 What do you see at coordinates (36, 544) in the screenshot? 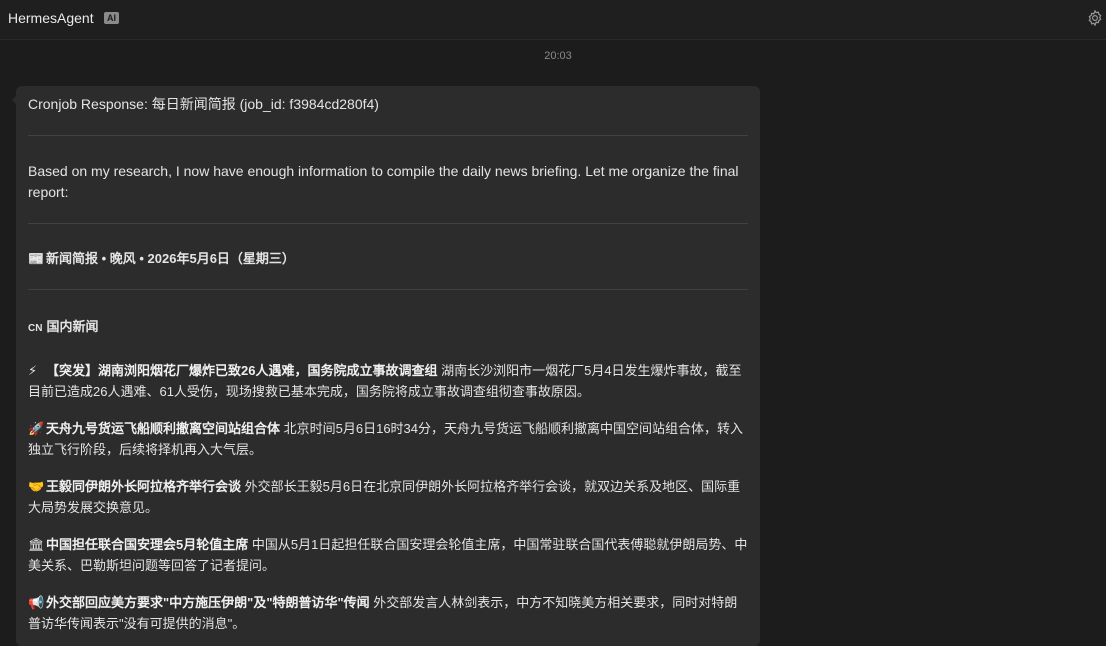
I see `classical-building-icon: 🏛` at bounding box center [36, 544].